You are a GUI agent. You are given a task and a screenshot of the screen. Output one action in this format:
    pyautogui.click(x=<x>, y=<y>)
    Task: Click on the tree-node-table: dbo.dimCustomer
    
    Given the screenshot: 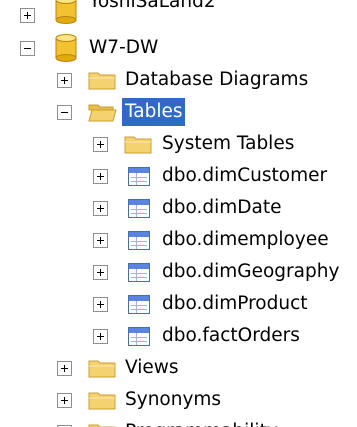 What is the action you would take?
    pyautogui.click(x=178, y=176)
    